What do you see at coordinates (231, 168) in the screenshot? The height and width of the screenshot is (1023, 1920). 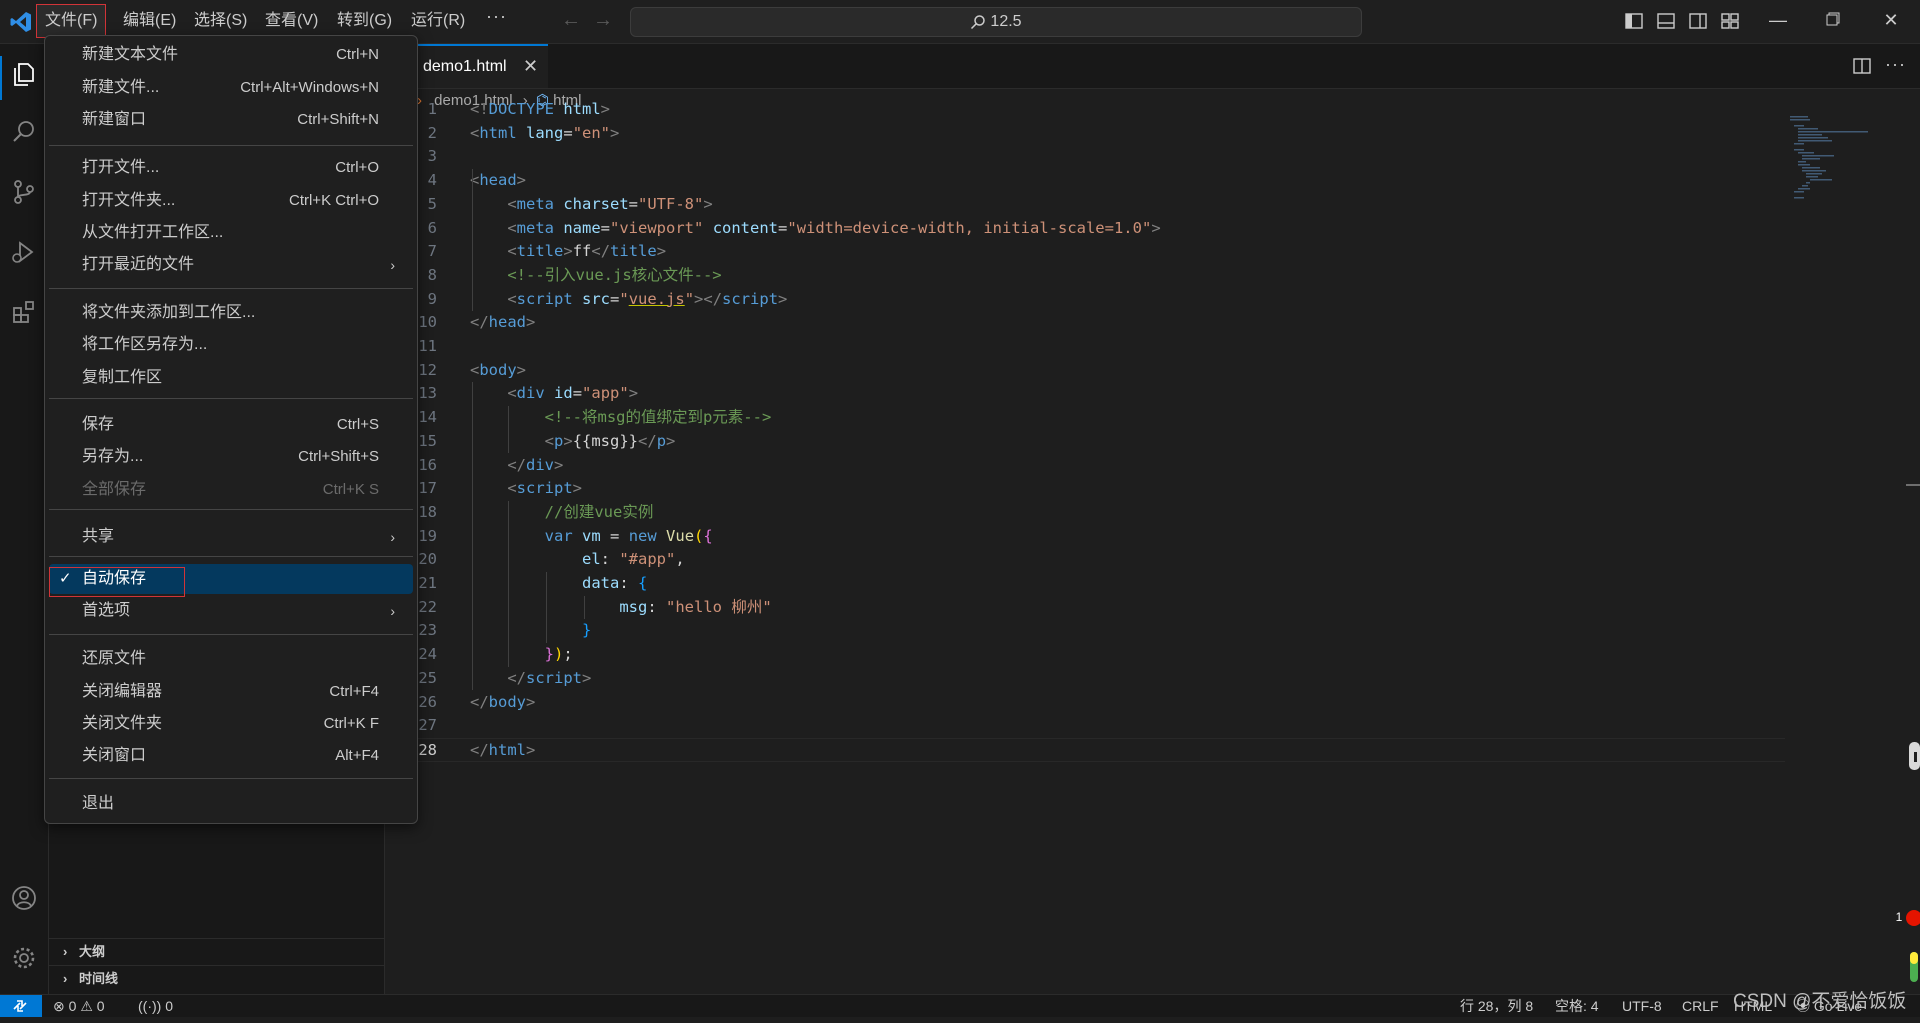 I see `menu-item-3: 打开文件... Ctrl+O` at bounding box center [231, 168].